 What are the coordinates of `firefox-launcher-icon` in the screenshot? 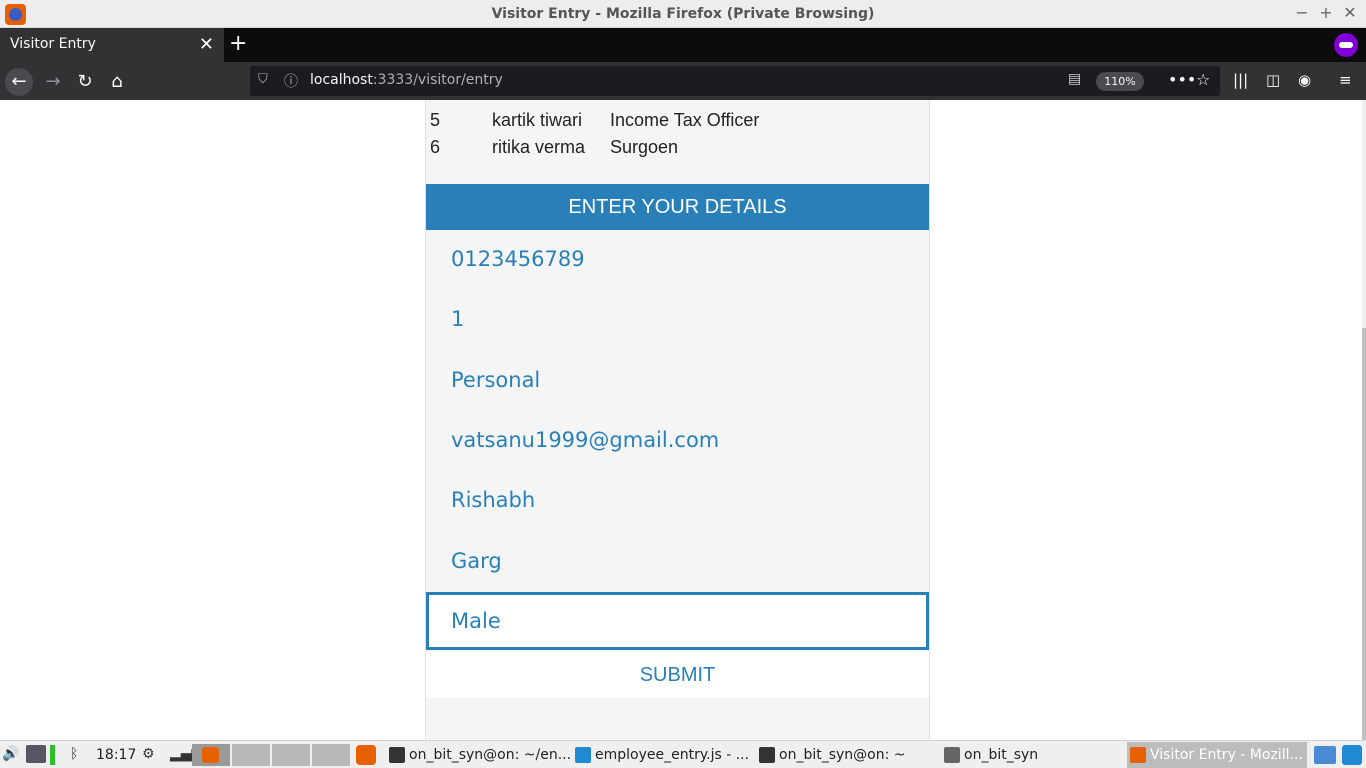 It's located at (366, 755).